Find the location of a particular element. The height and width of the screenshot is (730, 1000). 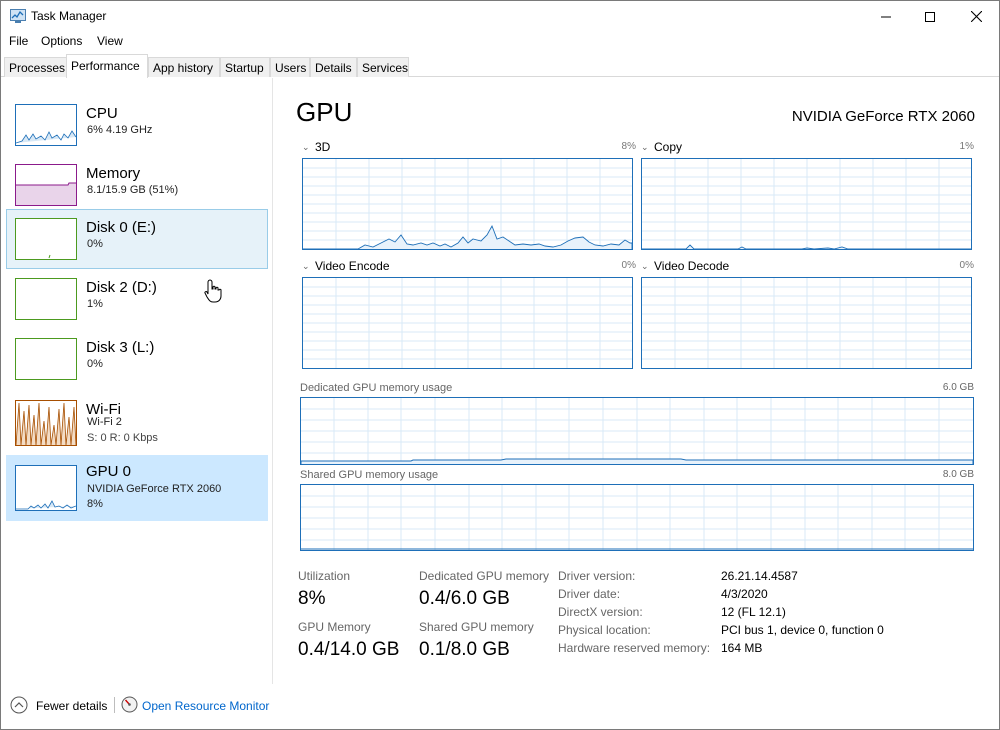

sidebar-item-label: Memory is located at coordinates (113, 173).